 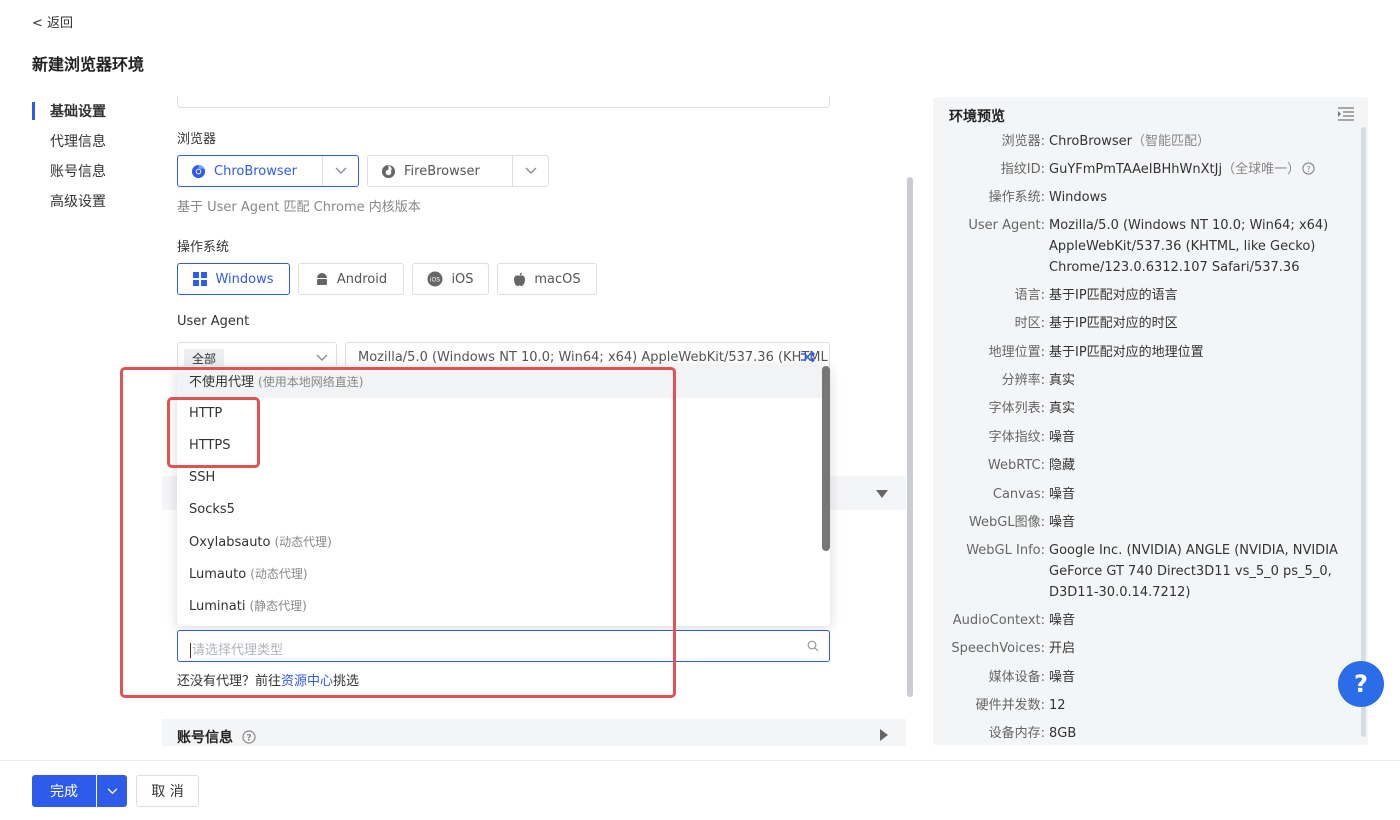 I want to click on preview-key: 字体指纹:, so click(x=1016, y=437).